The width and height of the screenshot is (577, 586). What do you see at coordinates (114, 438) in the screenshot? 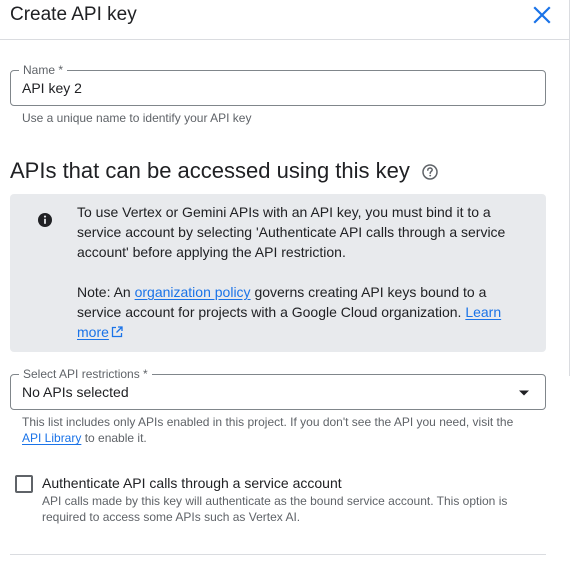
I see `helper-suffix: to enable it.` at bounding box center [114, 438].